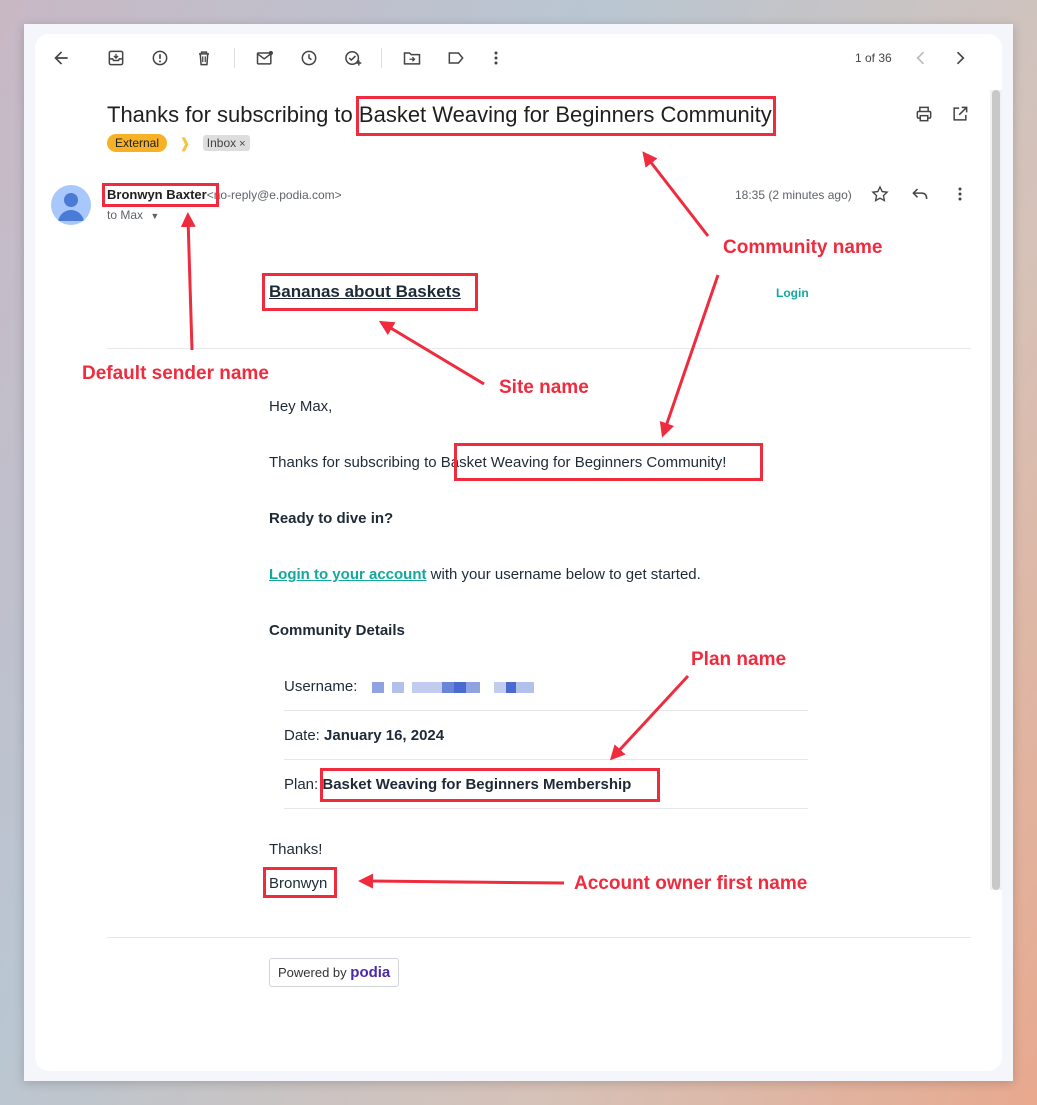  What do you see at coordinates (301, 406) in the screenshot?
I see `greeting: Hey Max,` at bounding box center [301, 406].